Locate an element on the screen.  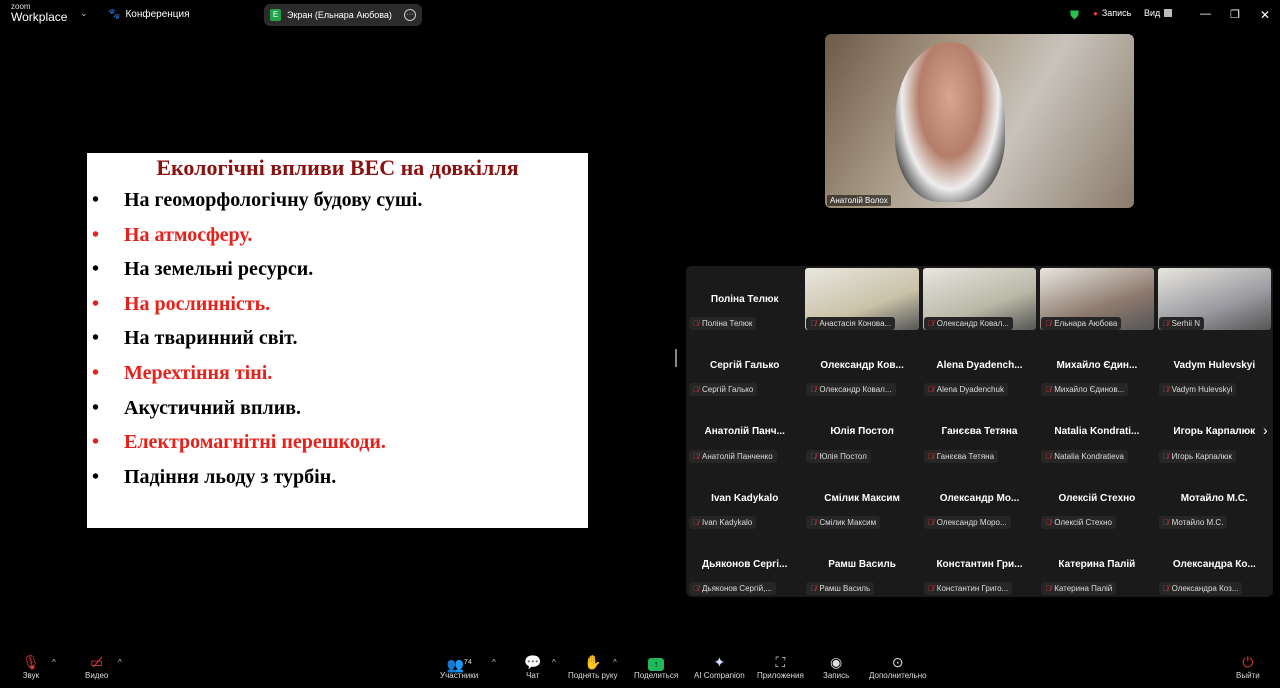
leave-button: ⏻ Выйти is located at coordinates (1248, 667).